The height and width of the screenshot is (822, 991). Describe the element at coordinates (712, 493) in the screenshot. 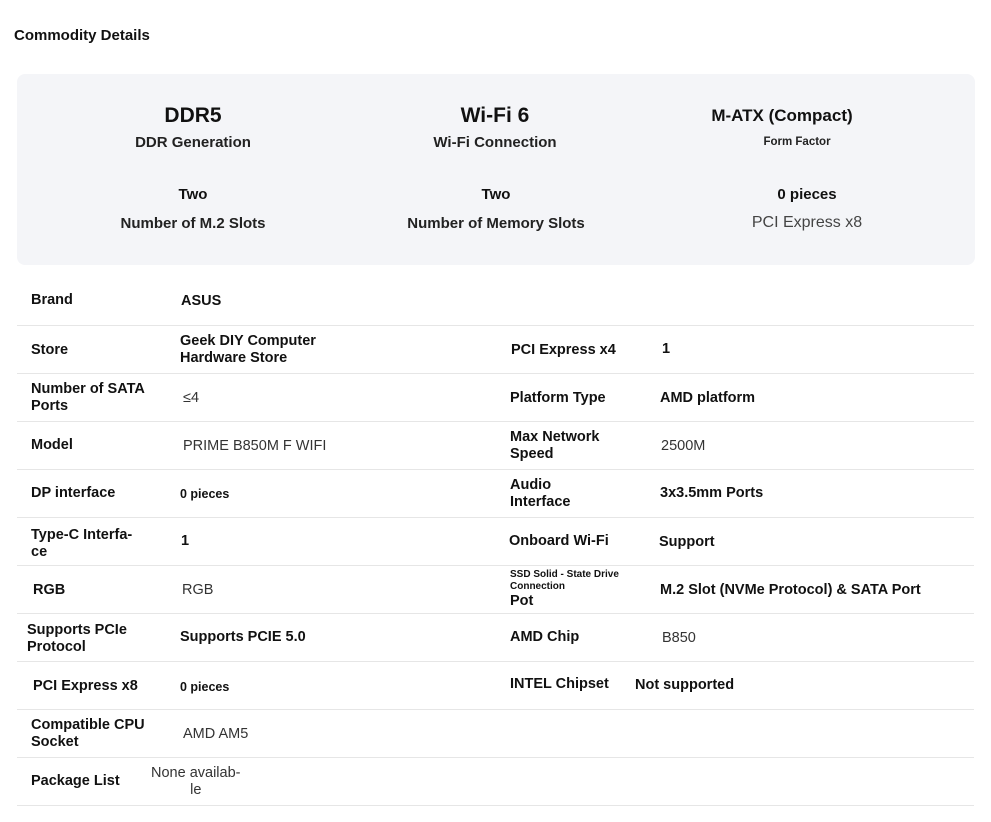

I see `spec-value: 3x3.5mm Ports` at that location.